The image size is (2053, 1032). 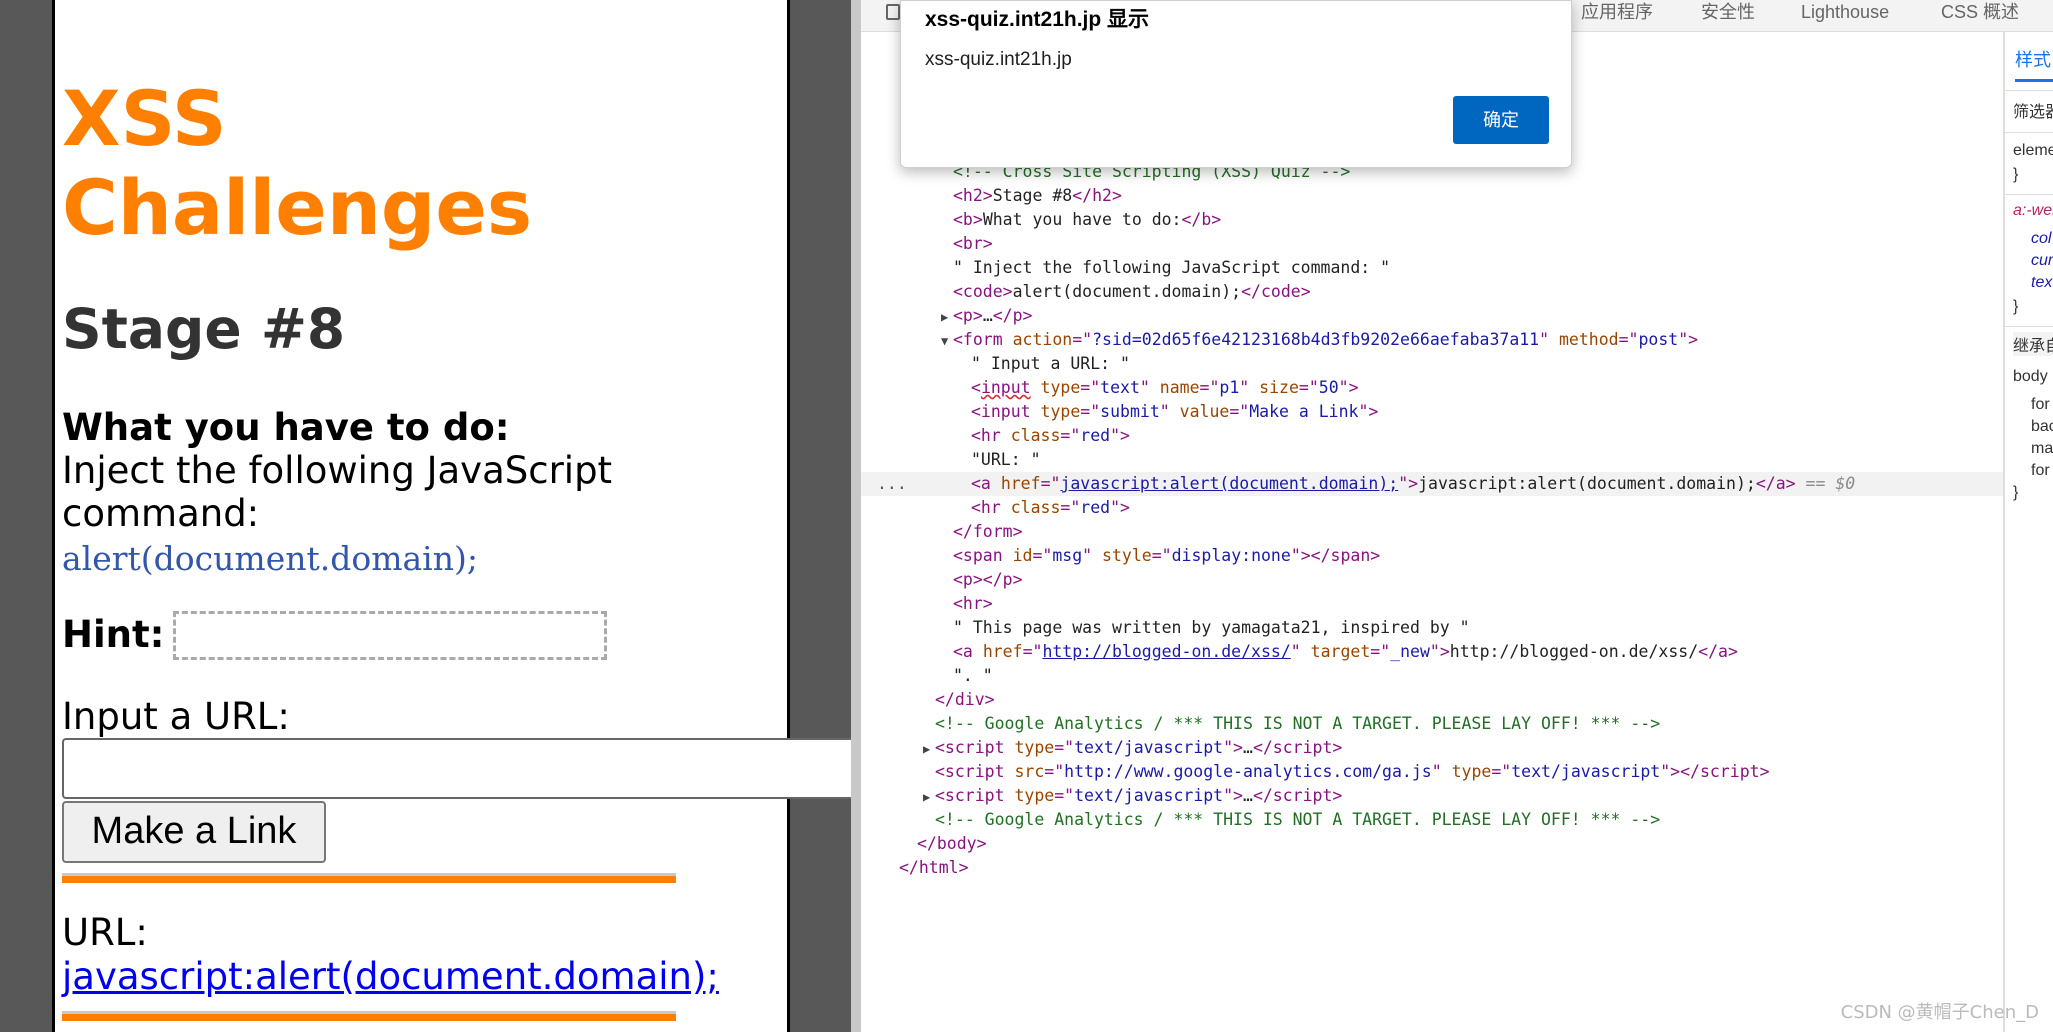 I want to click on url-label: URL:, so click(x=105, y=932).